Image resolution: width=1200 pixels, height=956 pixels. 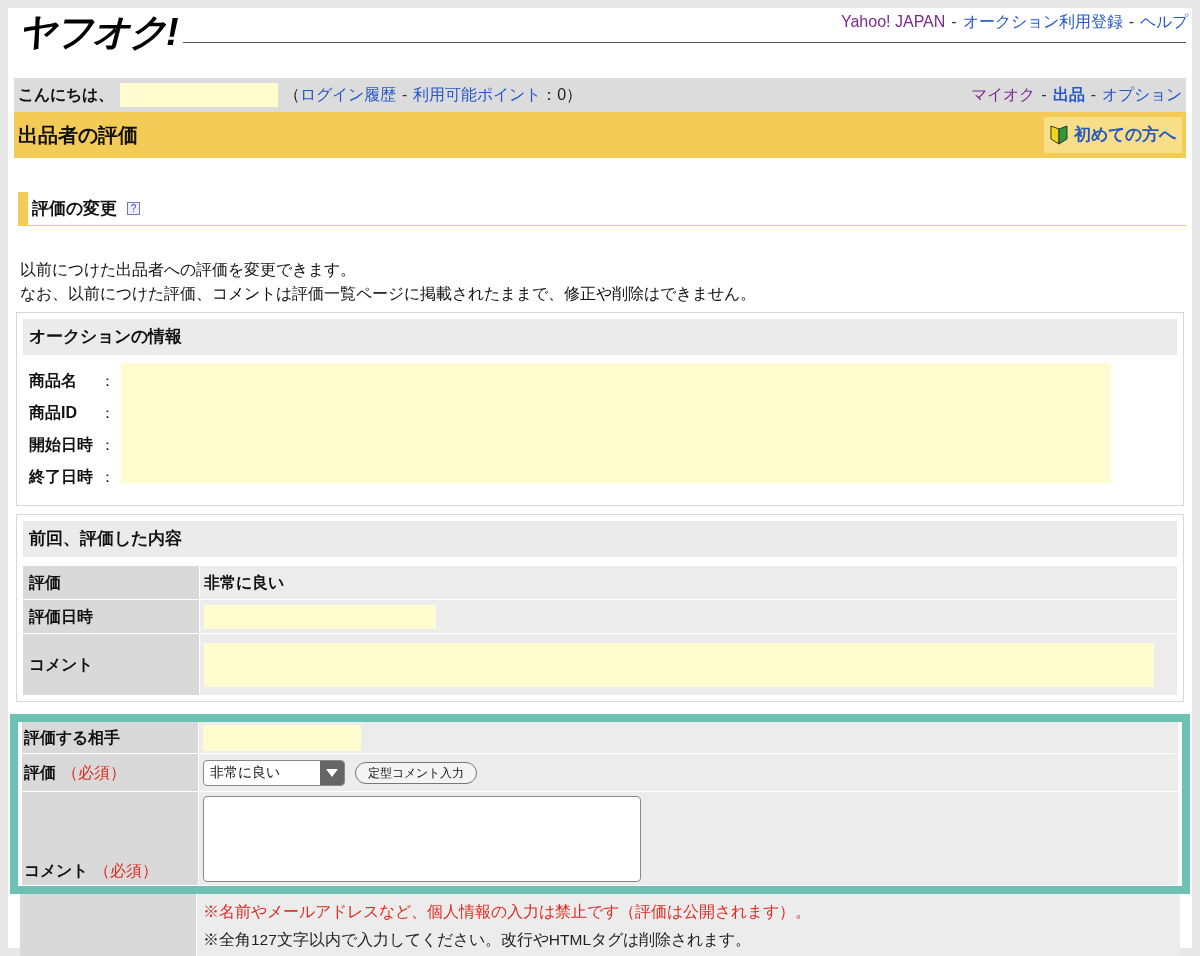 I want to click on field-label: コメント, so click(x=56, y=871).